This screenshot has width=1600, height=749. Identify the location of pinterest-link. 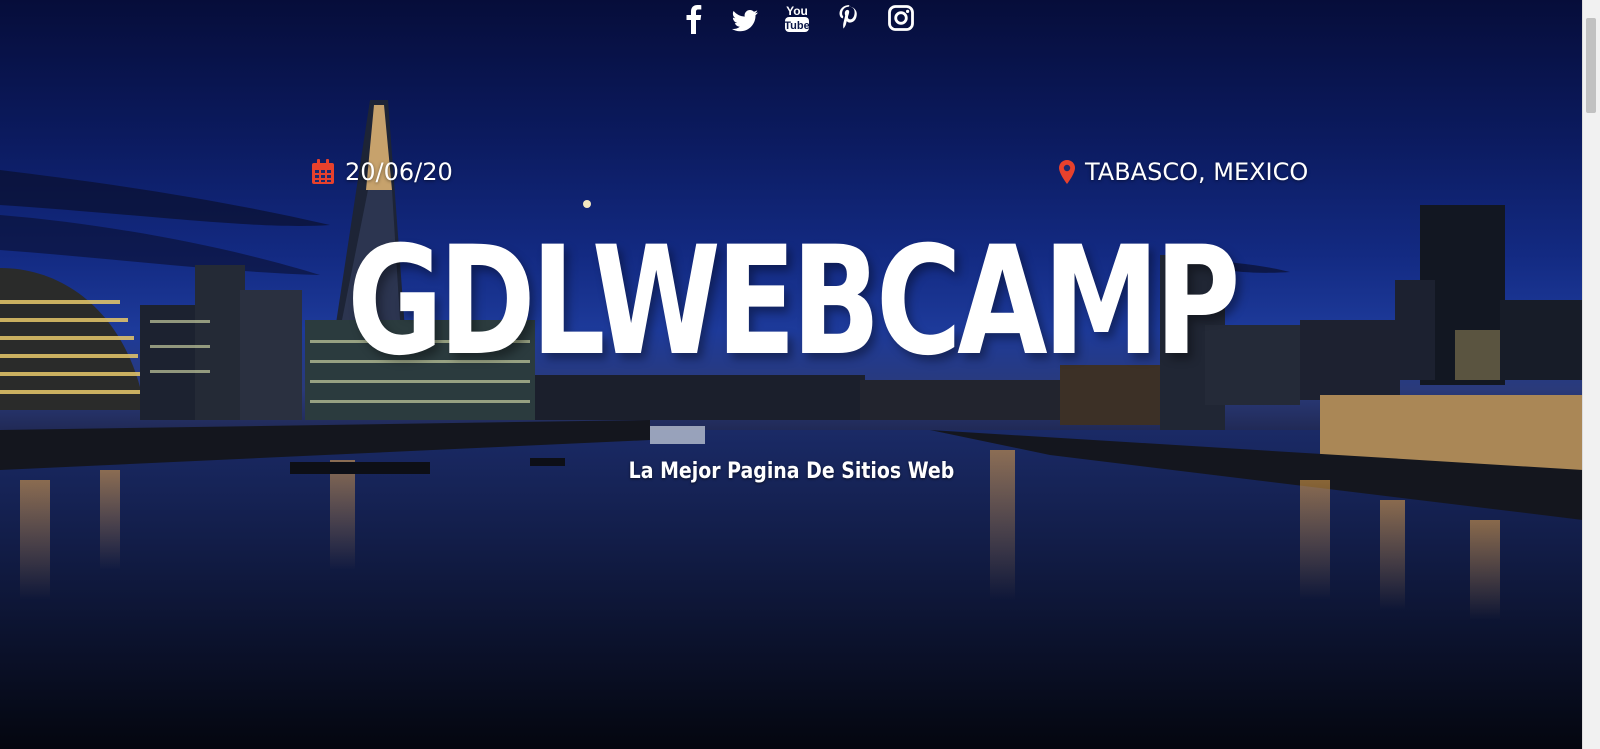
(849, 19).